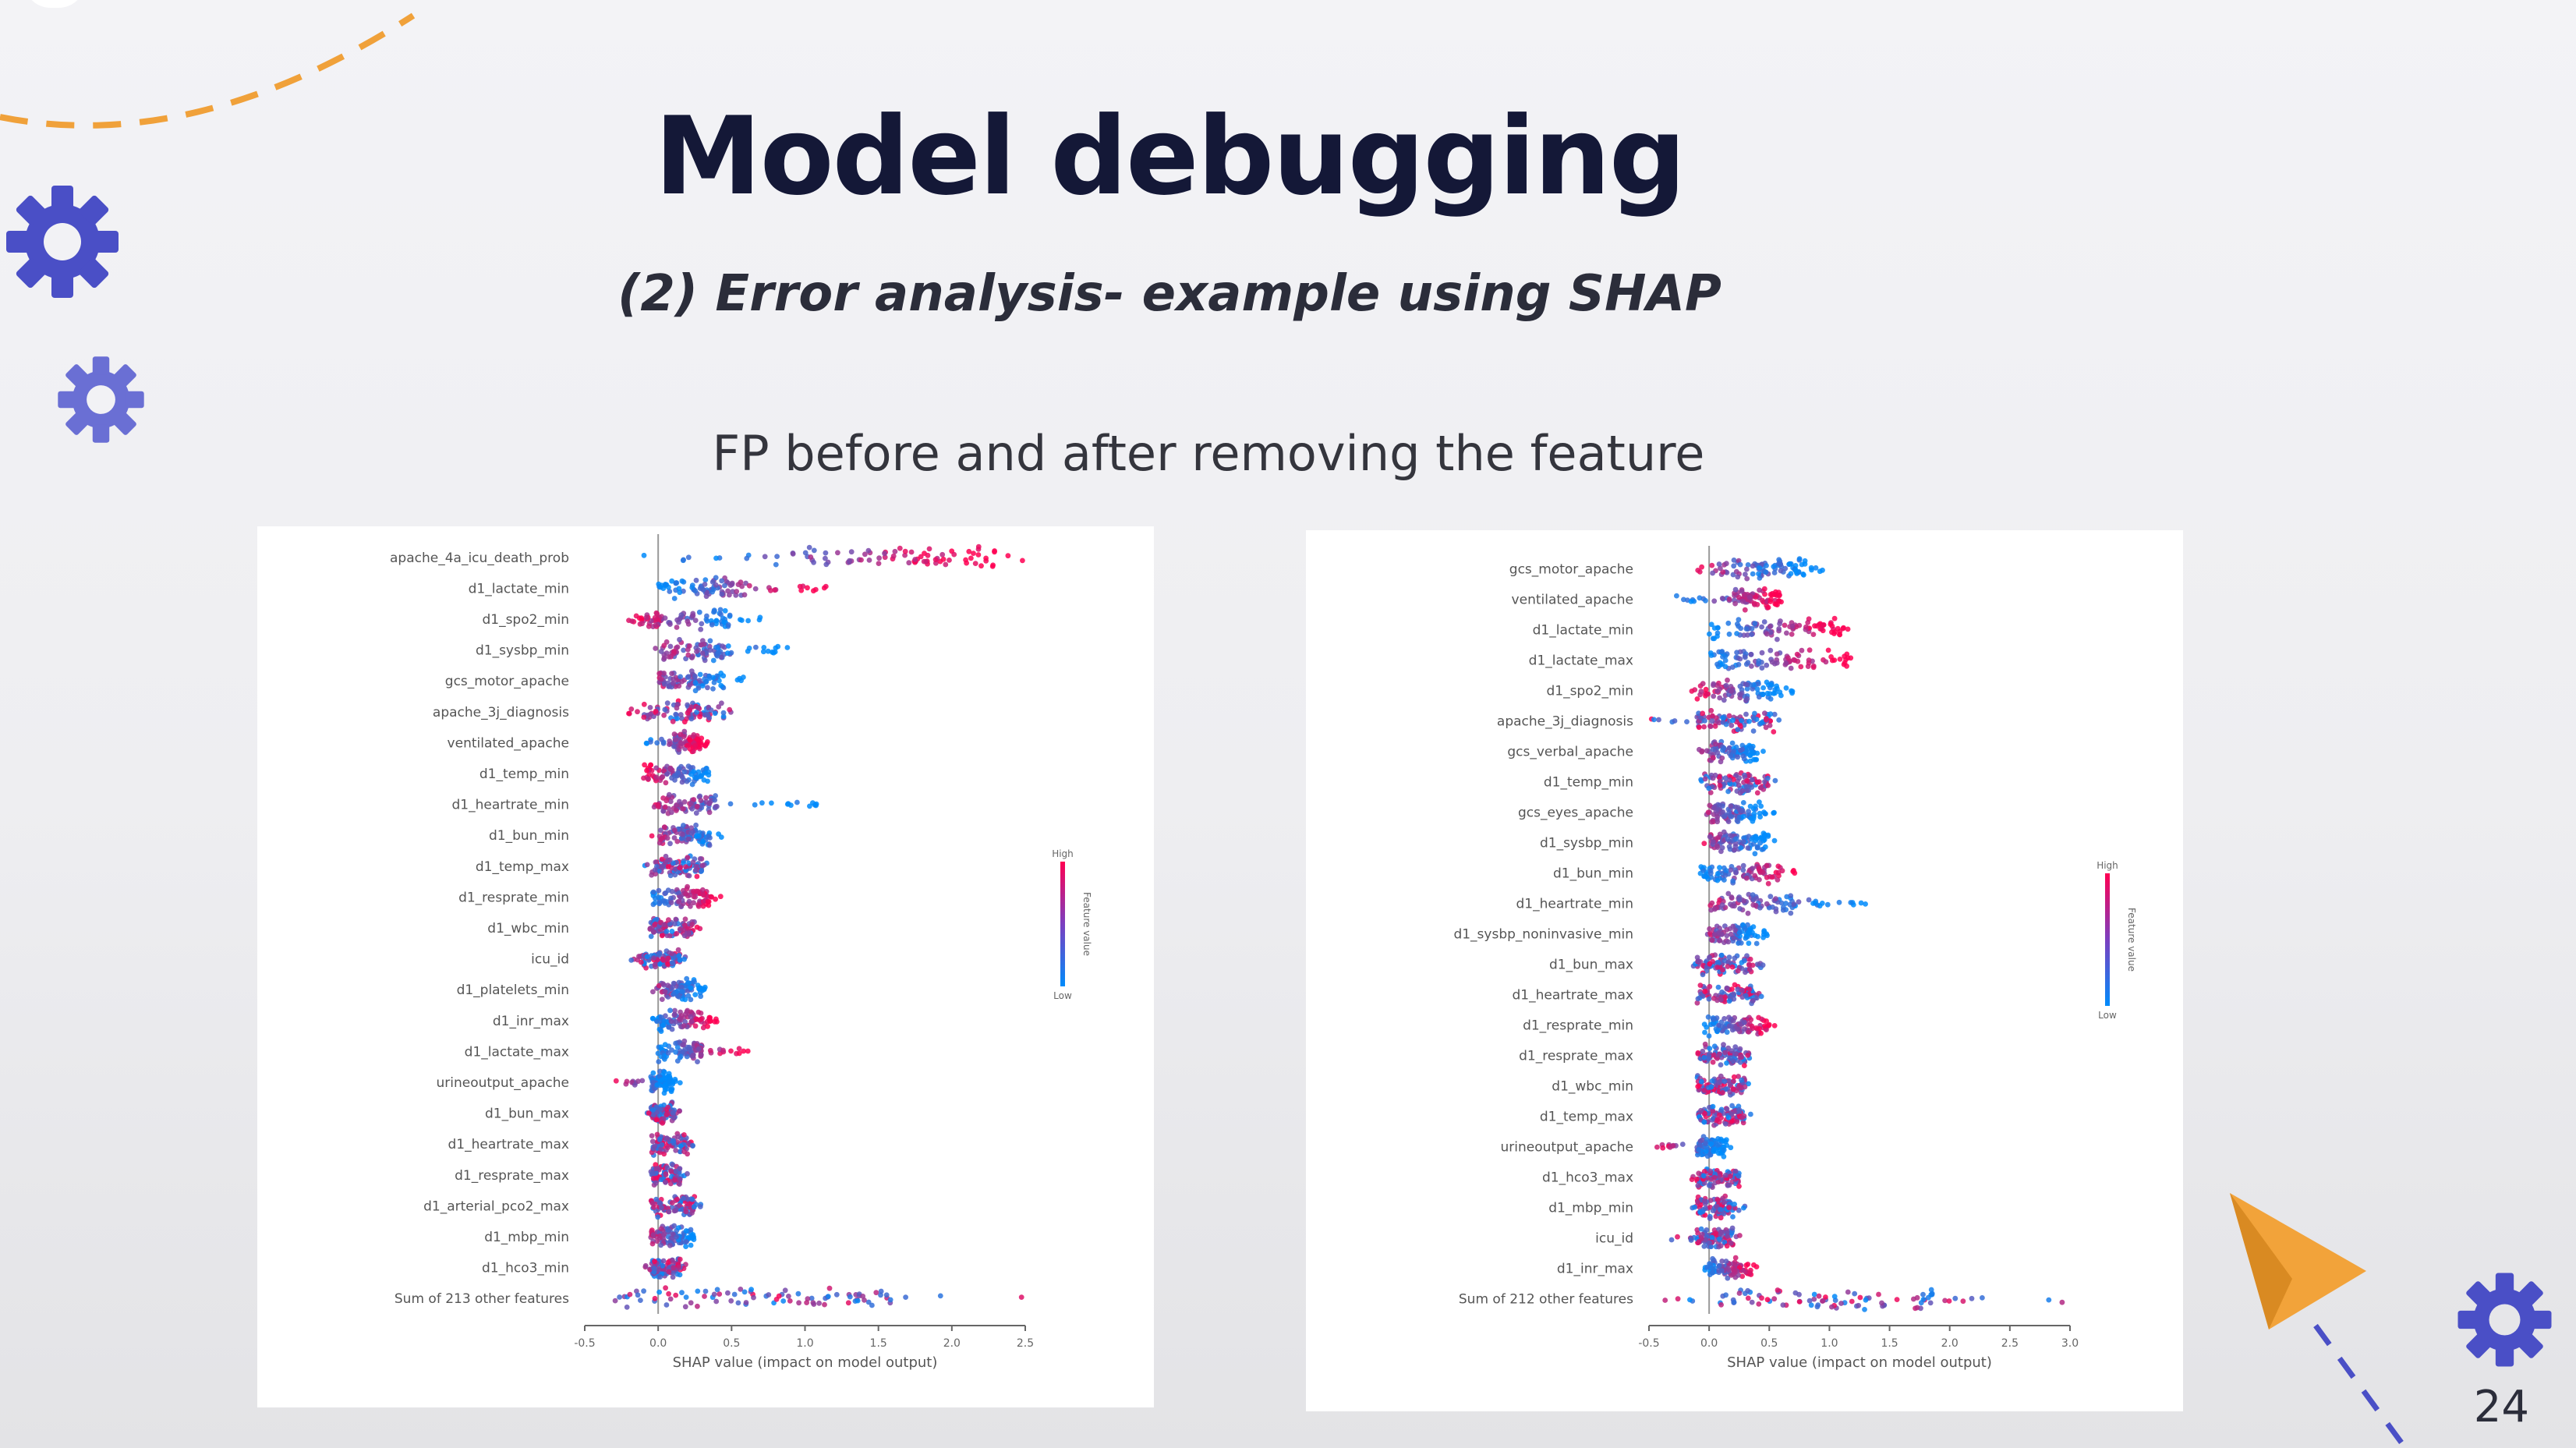 This screenshot has height=1448, width=2576. What do you see at coordinates (1546, 1300) in the screenshot?
I see `feature-label: Sum of 212 other features` at bounding box center [1546, 1300].